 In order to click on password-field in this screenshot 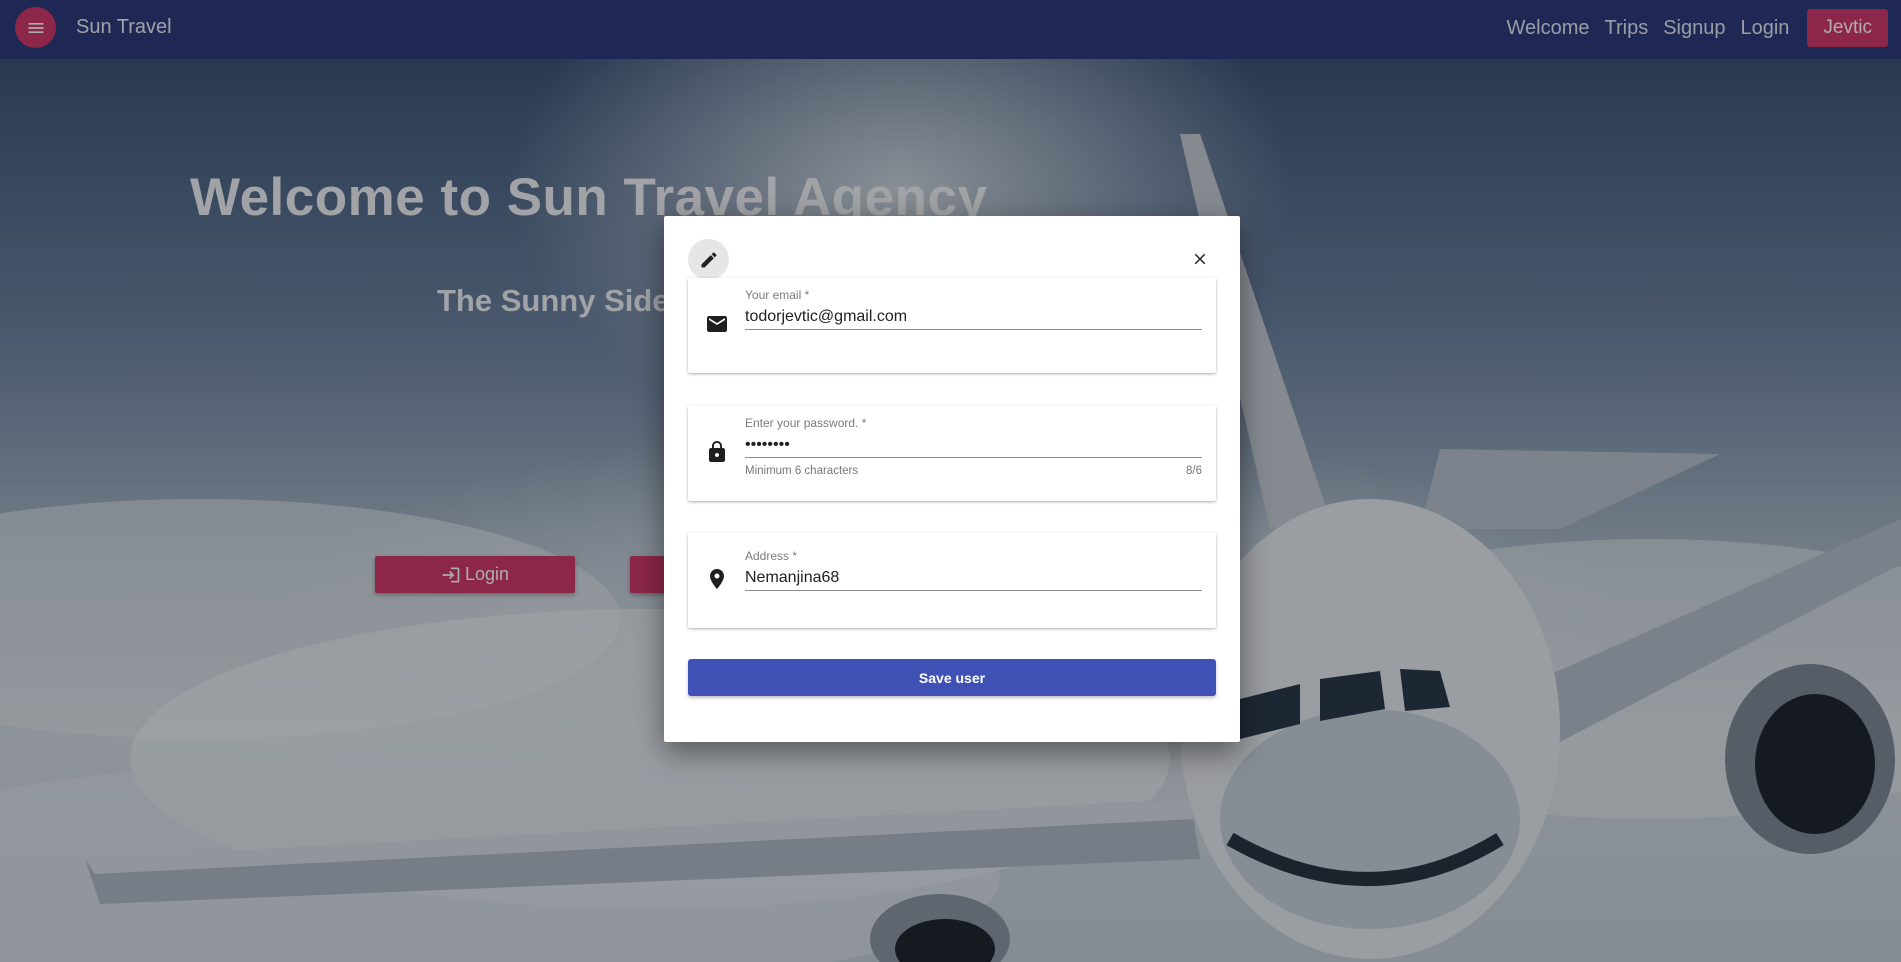, I will do `click(973, 446)`.